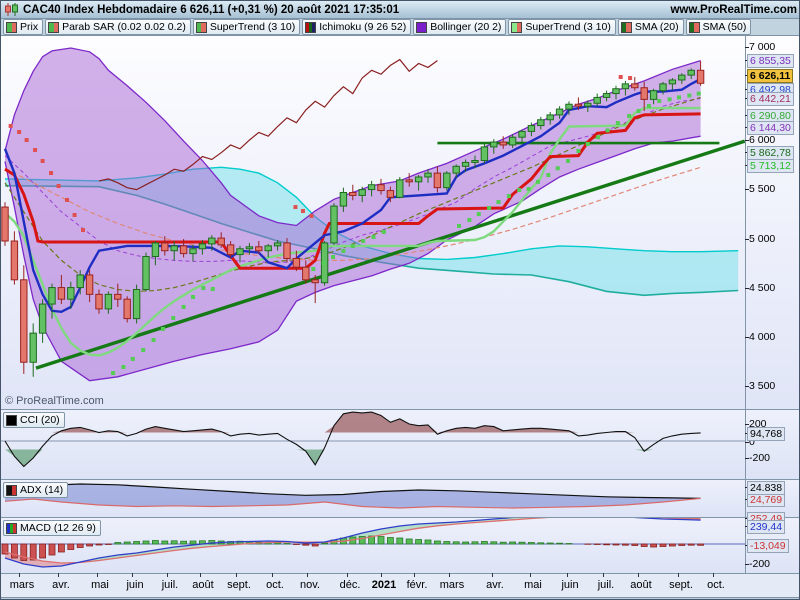 This screenshot has width=800, height=600. What do you see at coordinates (373, 439) in the screenshot?
I see `cci-panel` at bounding box center [373, 439].